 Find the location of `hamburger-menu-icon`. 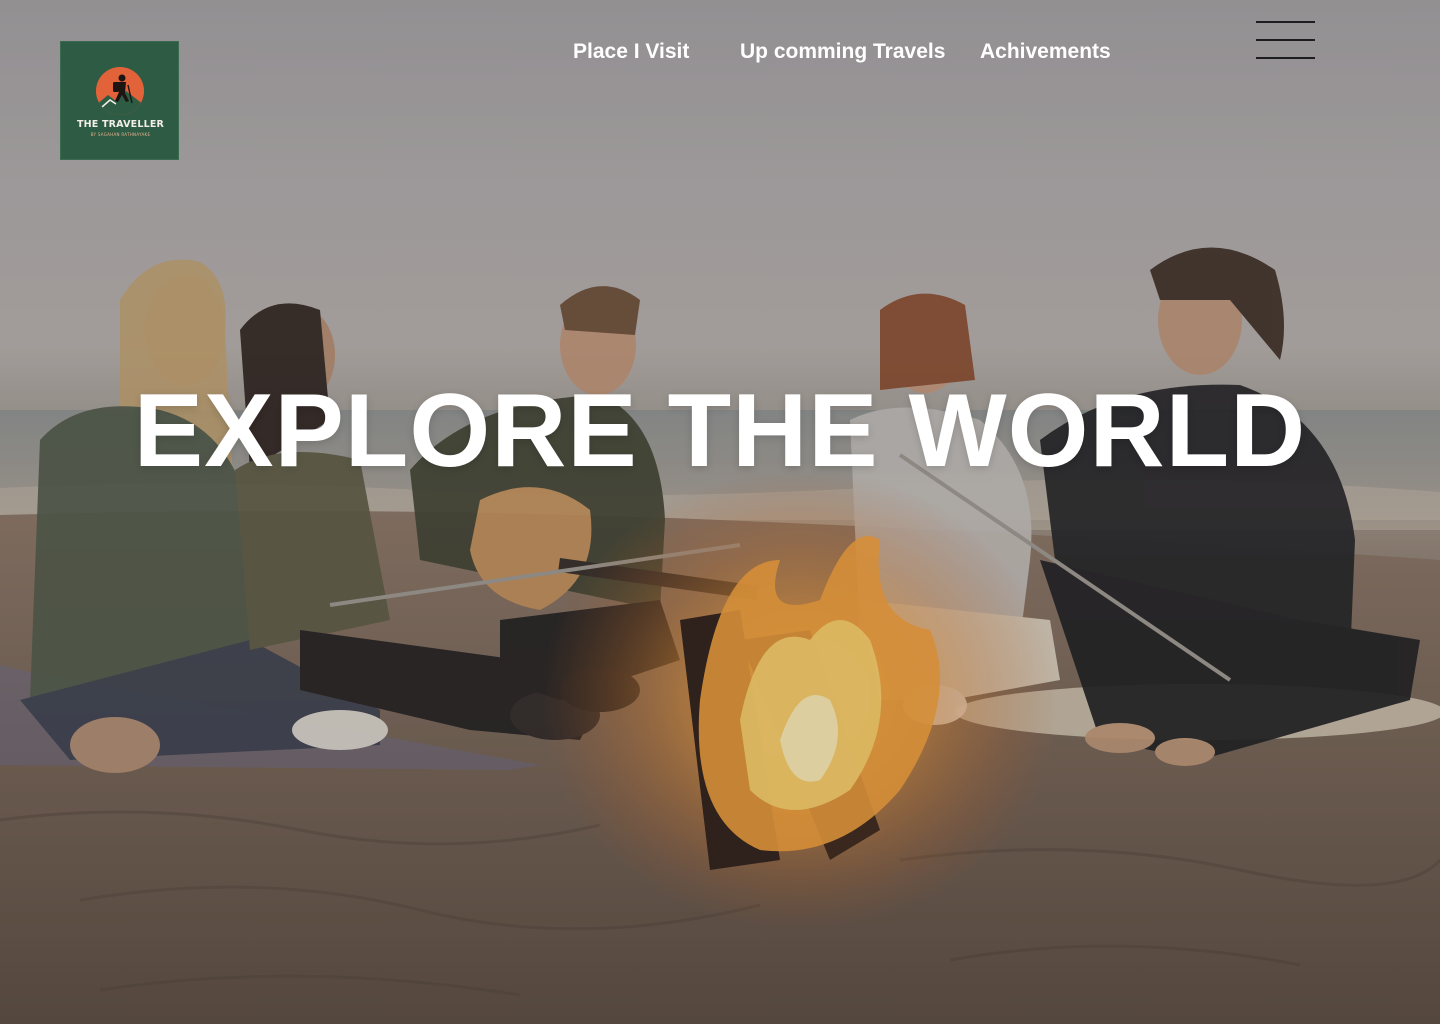

hamburger-menu-icon is located at coordinates (1286, 41).